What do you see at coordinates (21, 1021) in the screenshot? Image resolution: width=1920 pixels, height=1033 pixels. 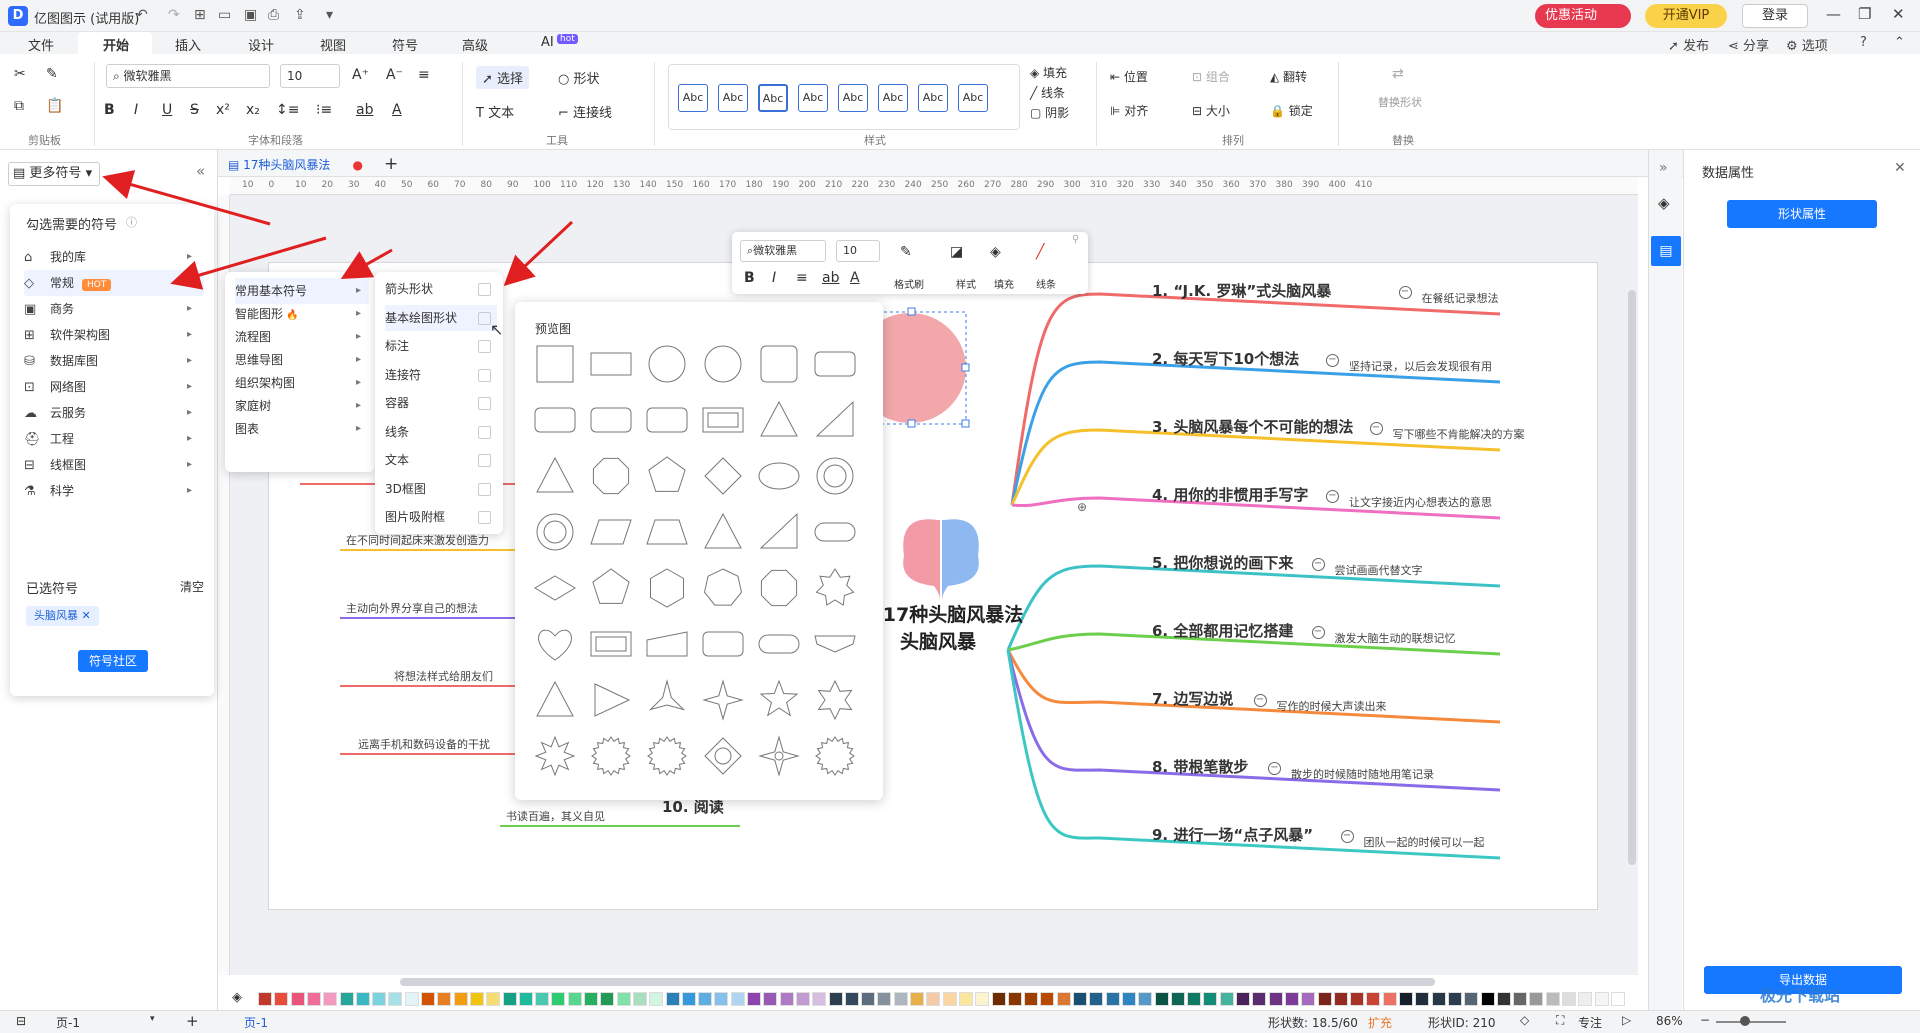 I see `page-layout-icon: ⊟` at bounding box center [21, 1021].